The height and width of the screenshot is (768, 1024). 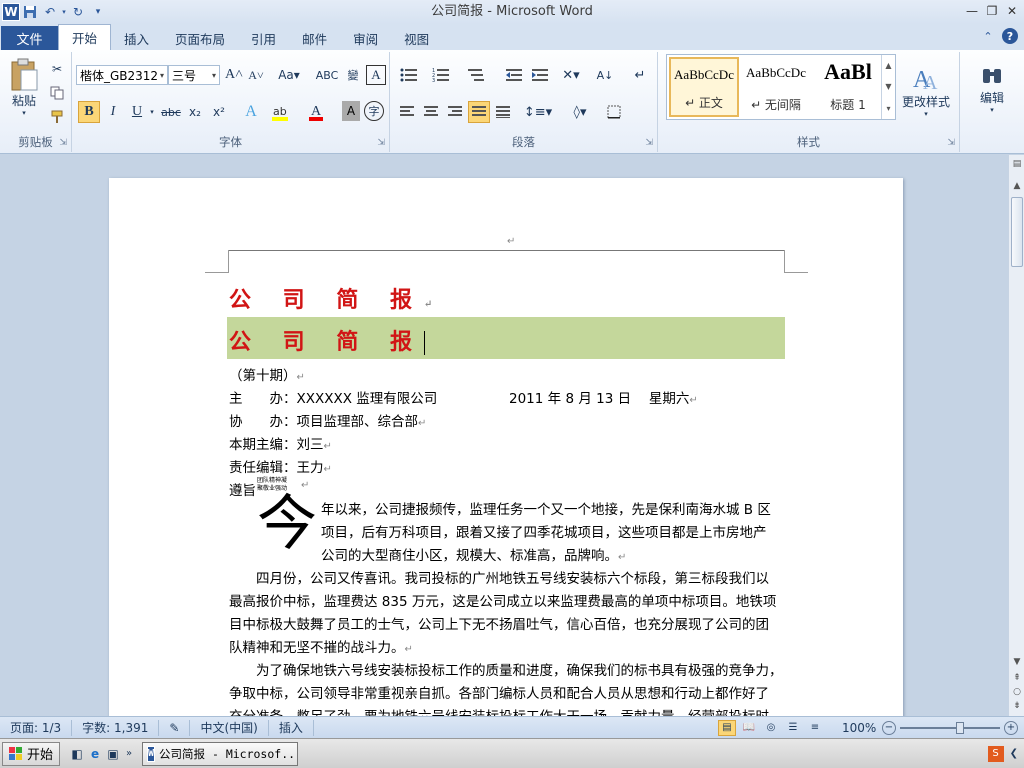 I want to click on undo-icon: ↶, so click(x=50, y=12).